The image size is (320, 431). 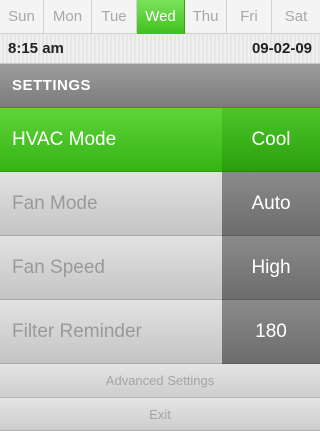 What do you see at coordinates (271, 268) in the screenshot?
I see `setting-value: High` at bounding box center [271, 268].